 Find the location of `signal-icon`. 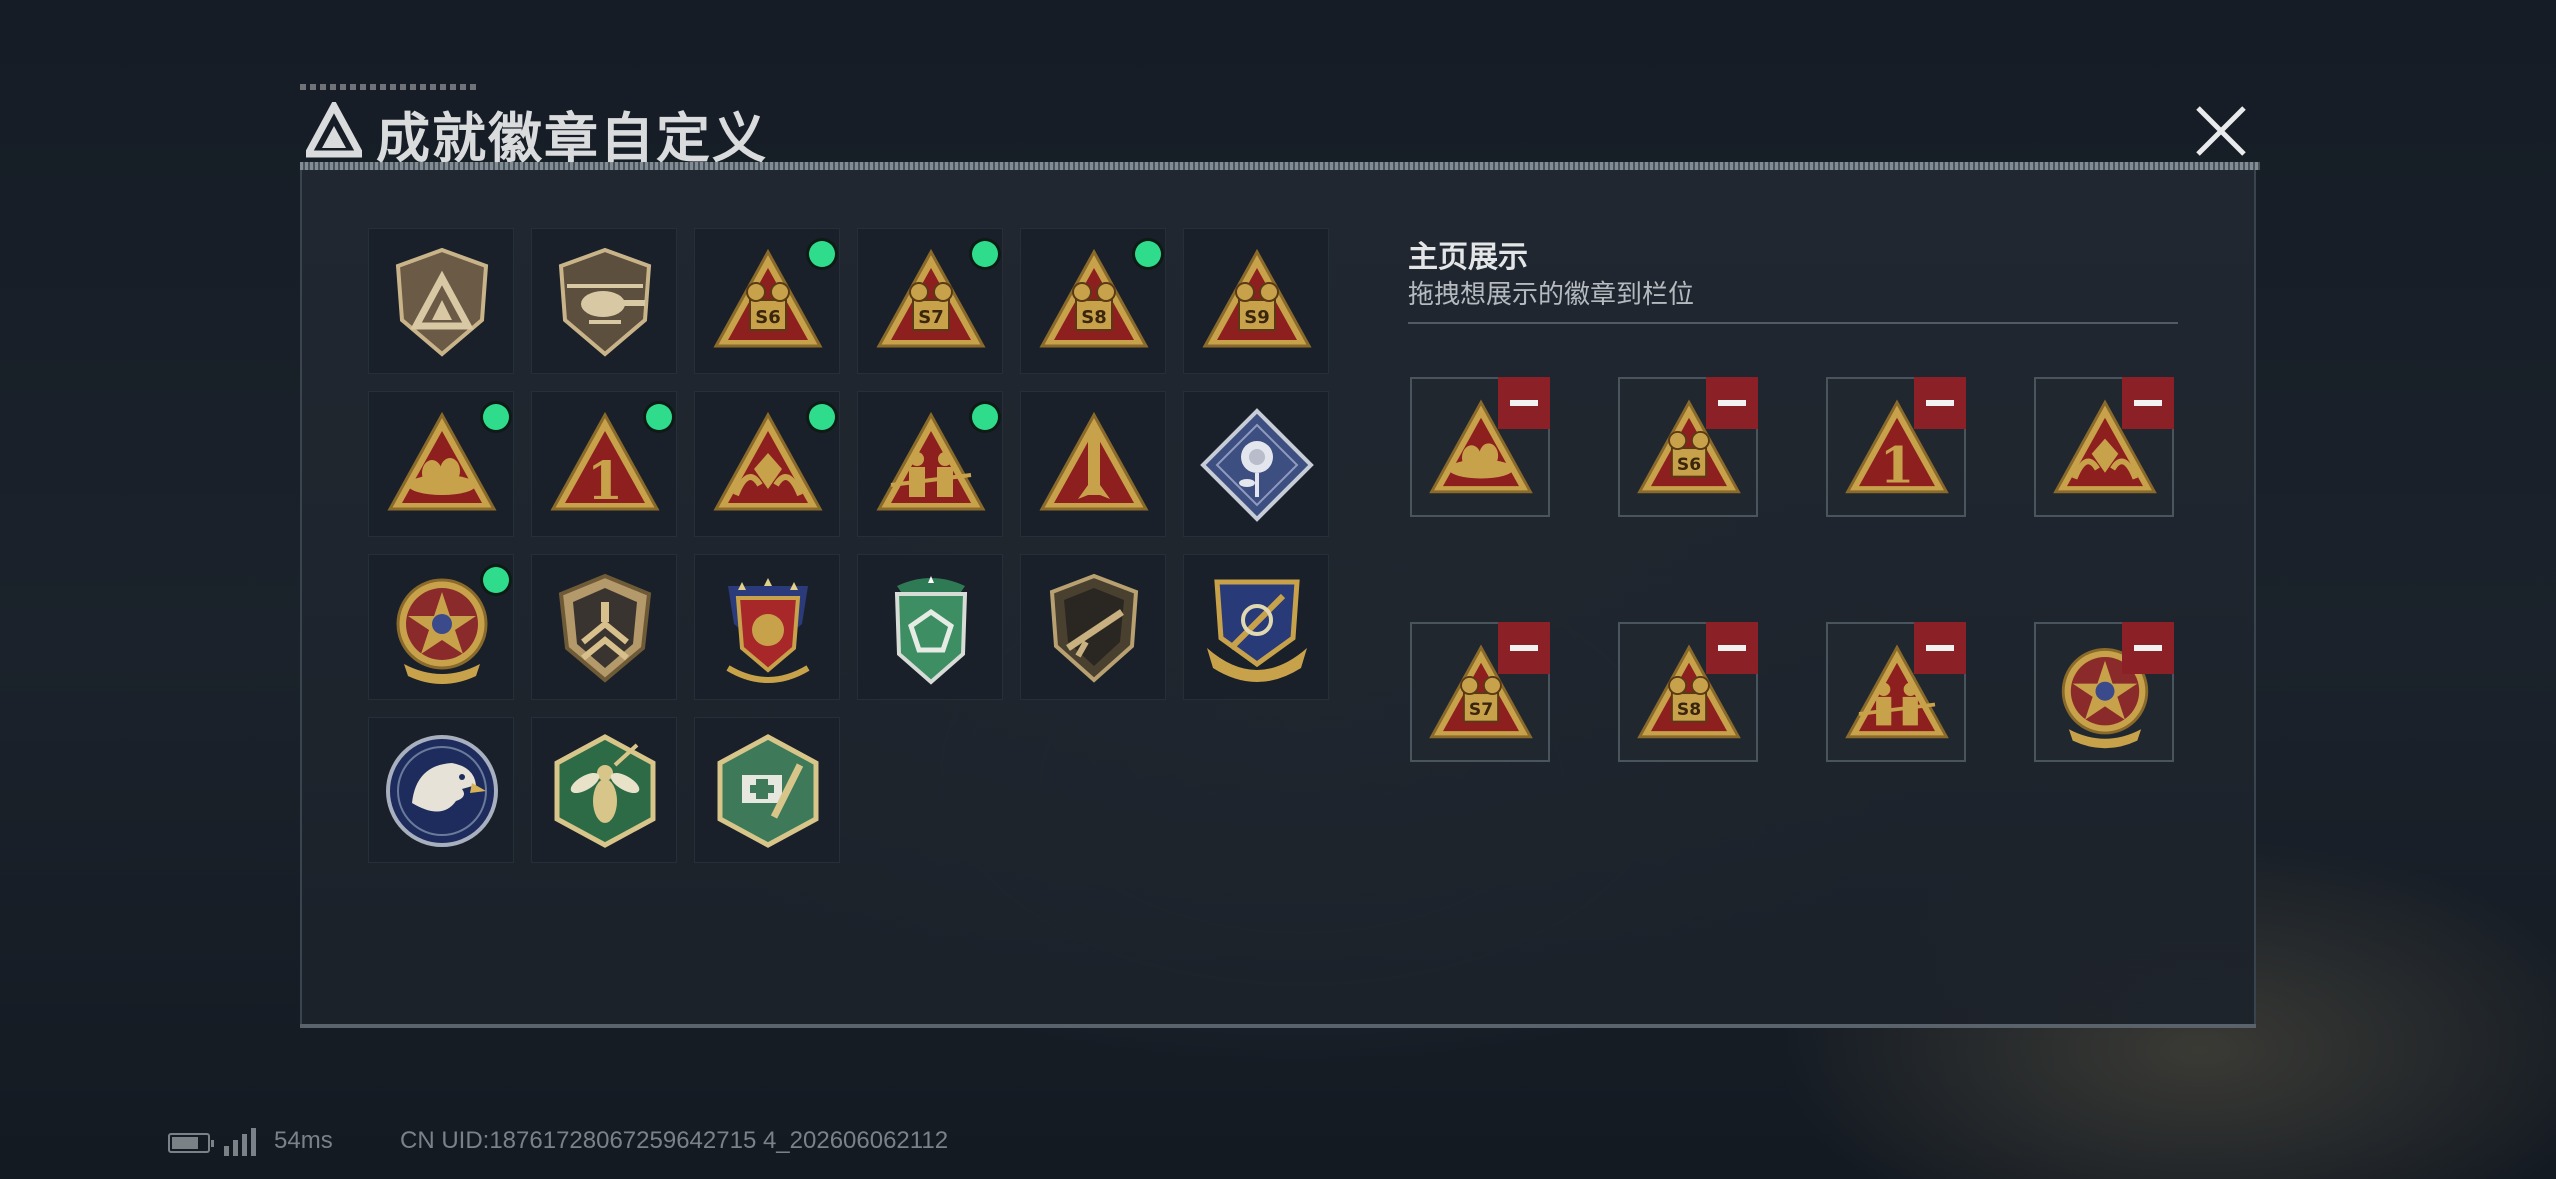

signal-icon is located at coordinates (240, 1142).